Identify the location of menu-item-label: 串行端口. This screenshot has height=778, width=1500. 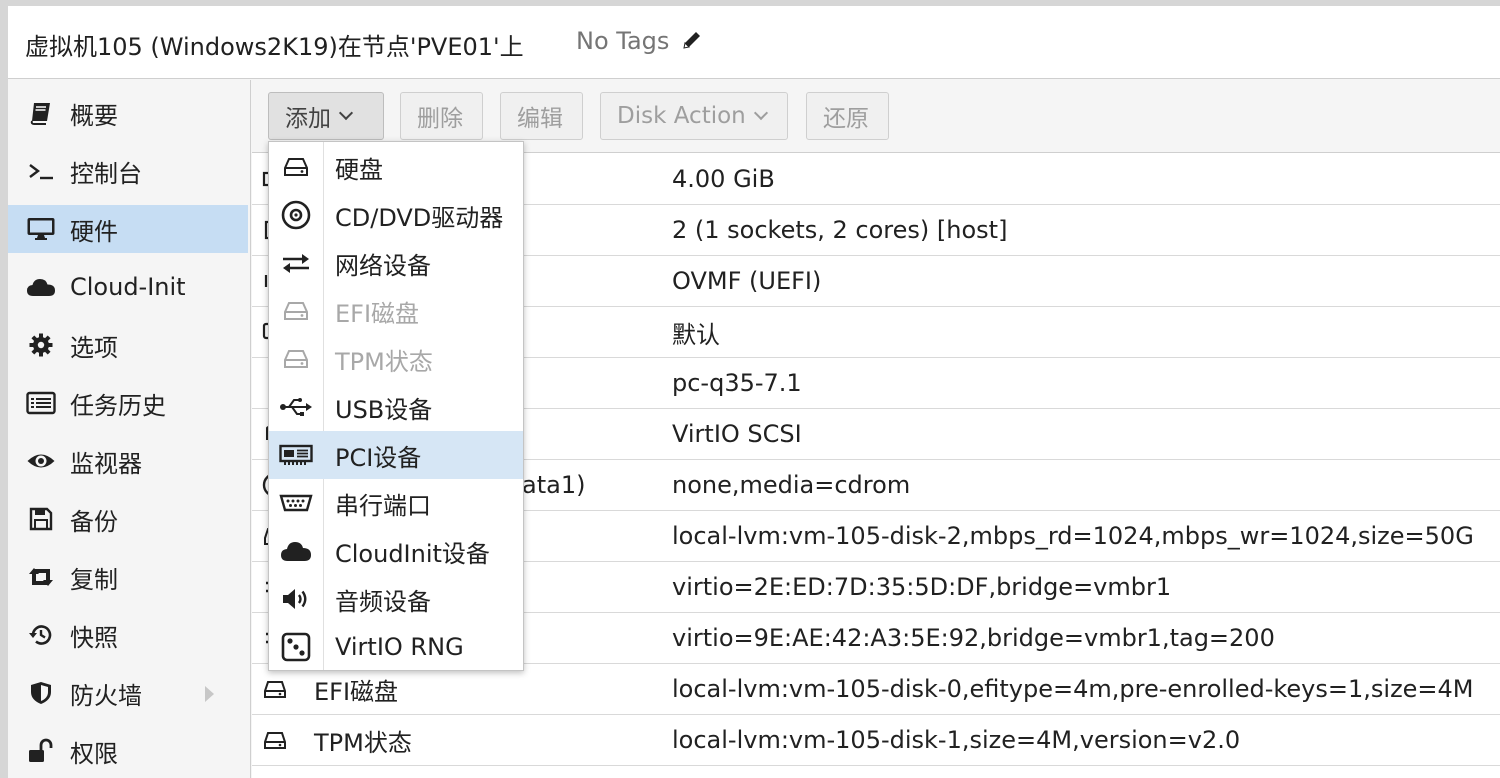
(383, 505).